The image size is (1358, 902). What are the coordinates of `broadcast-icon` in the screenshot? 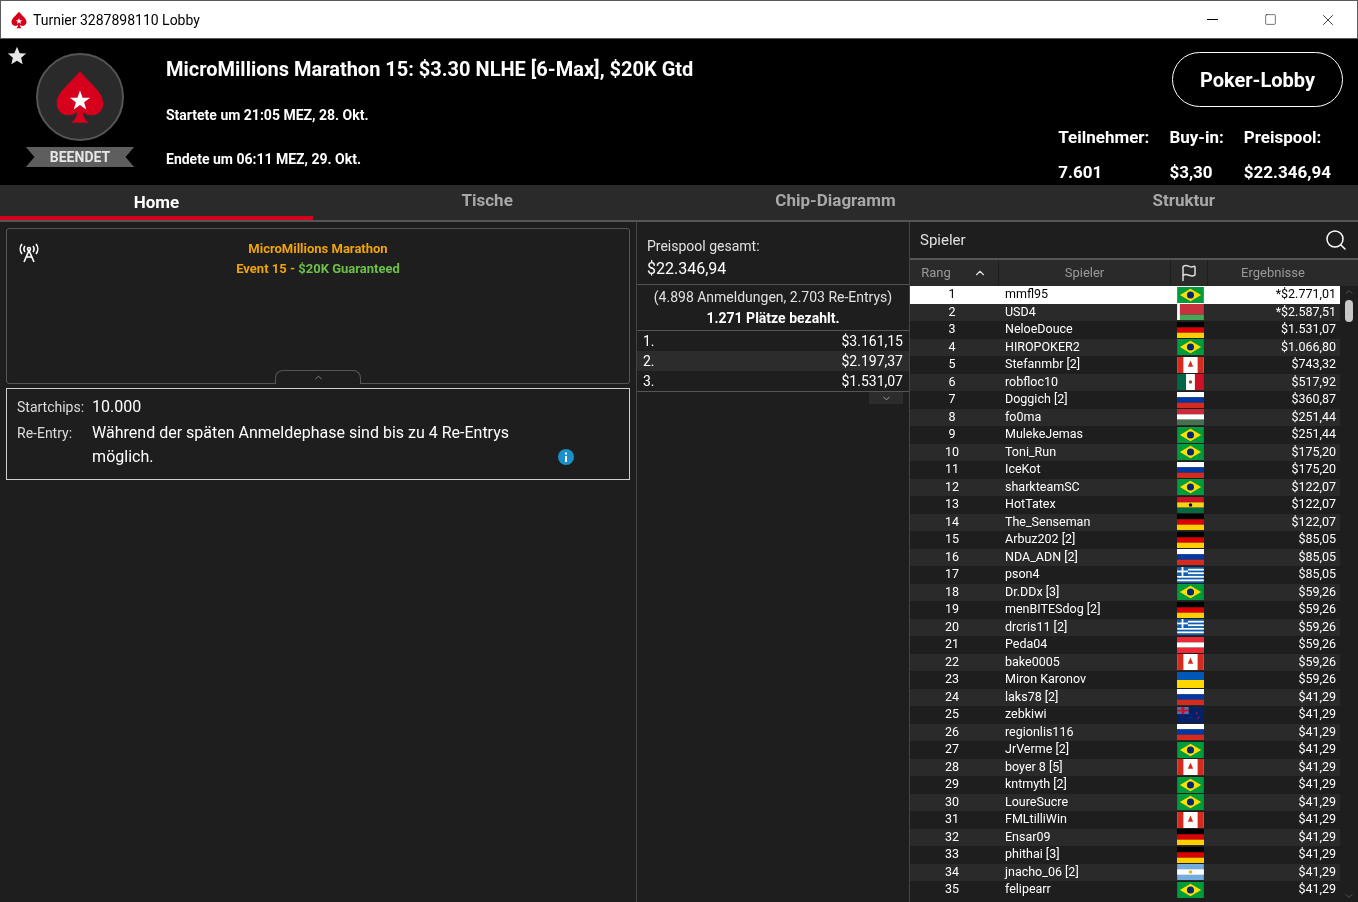 It's located at (29, 253).